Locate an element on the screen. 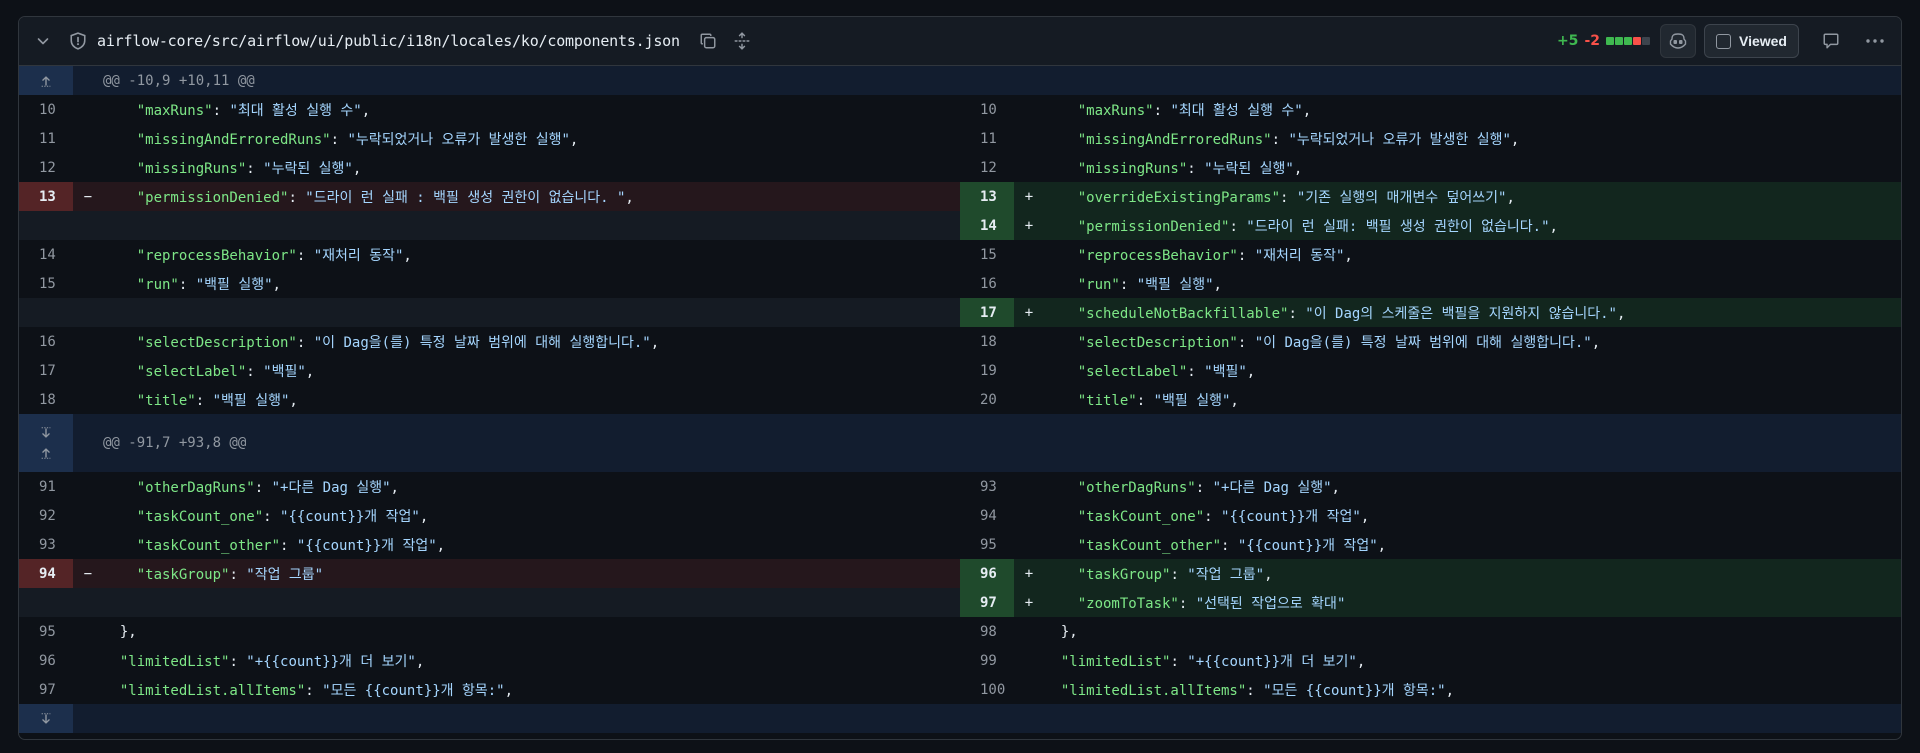 The image size is (1920, 753). comment-icon is located at coordinates (1831, 41).